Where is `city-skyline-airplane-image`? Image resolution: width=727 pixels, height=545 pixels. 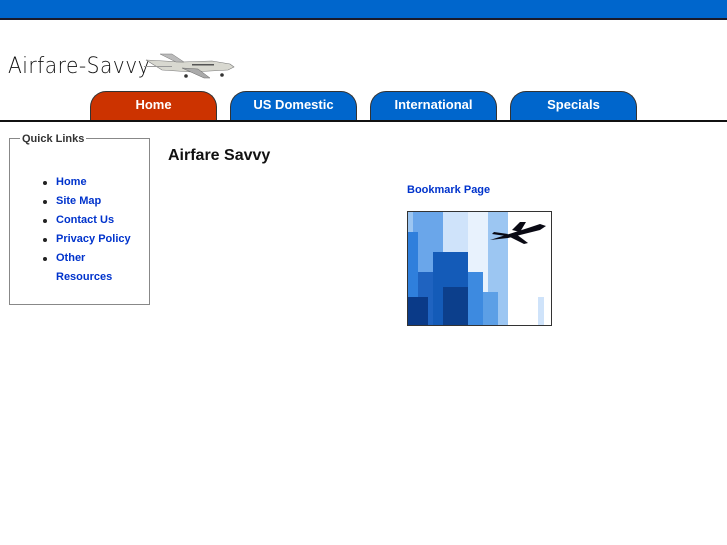 city-skyline-airplane-image is located at coordinates (479, 268).